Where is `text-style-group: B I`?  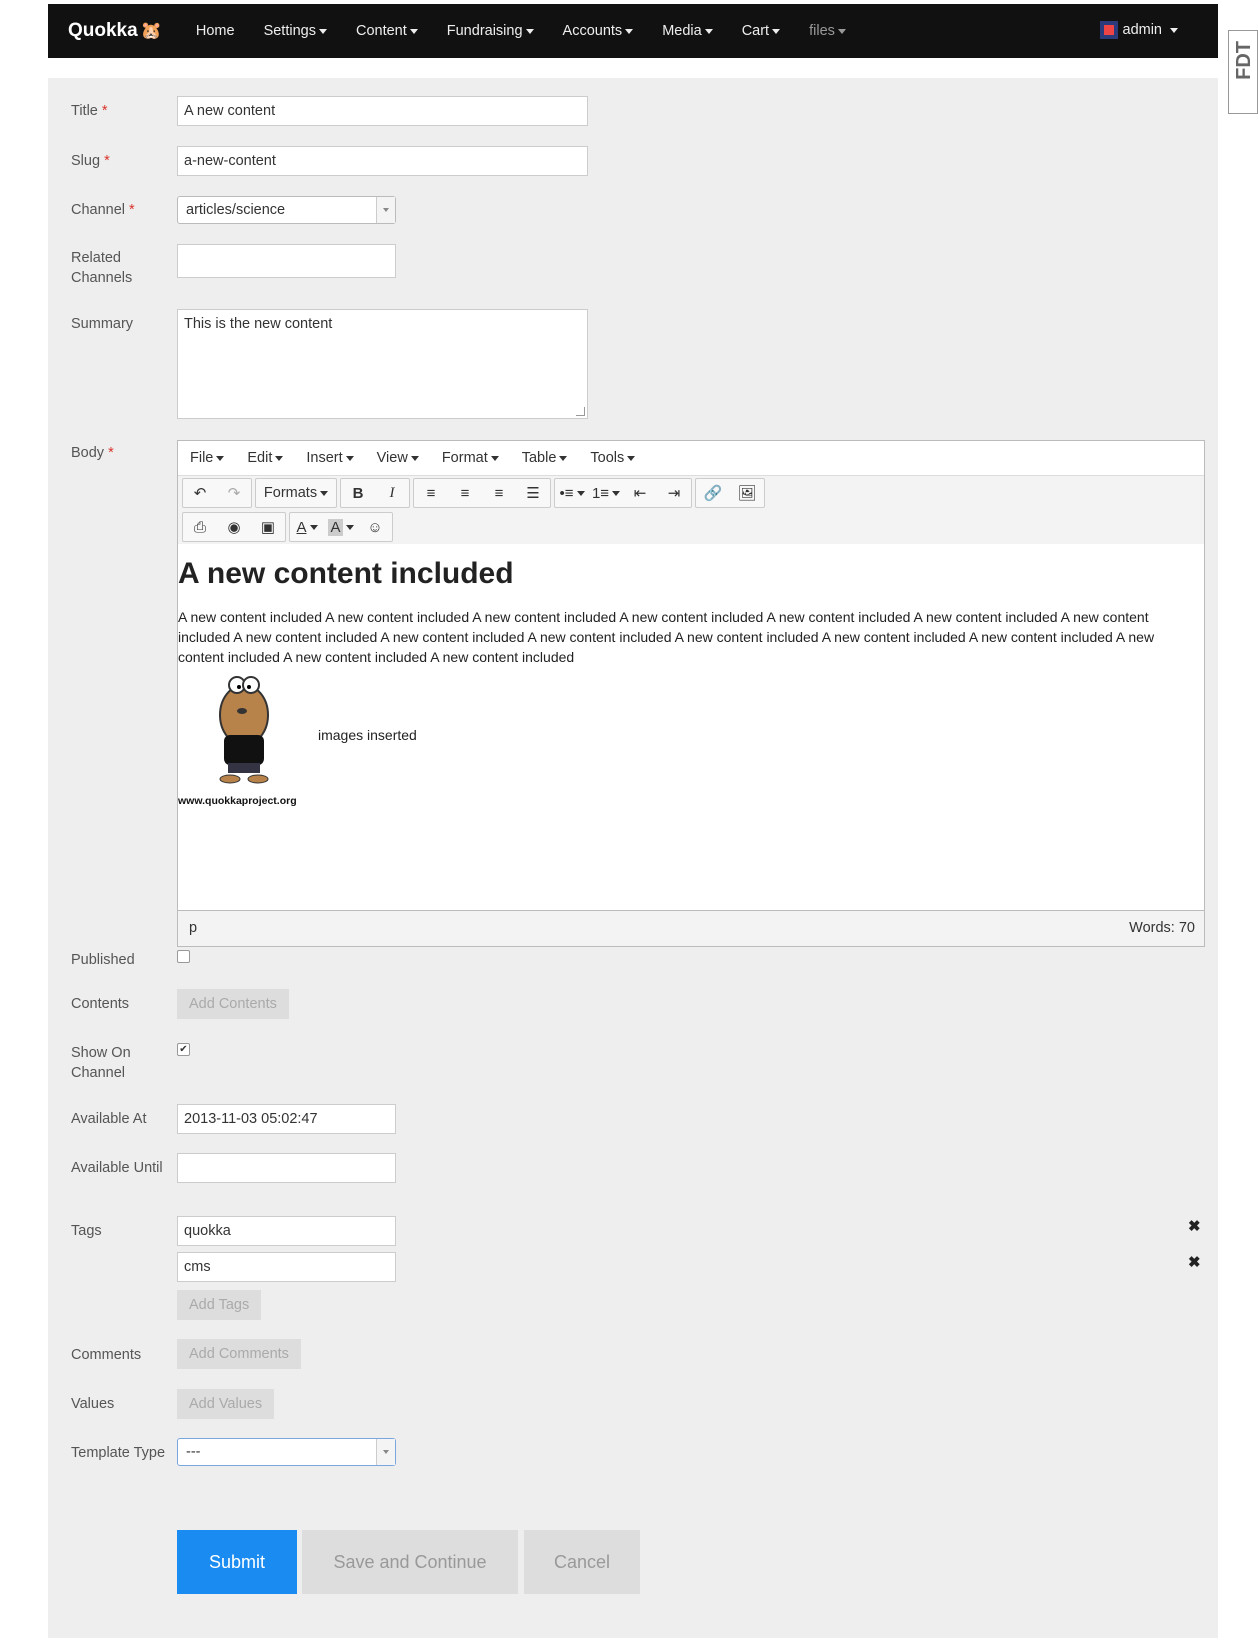 text-style-group: B I is located at coordinates (375, 493).